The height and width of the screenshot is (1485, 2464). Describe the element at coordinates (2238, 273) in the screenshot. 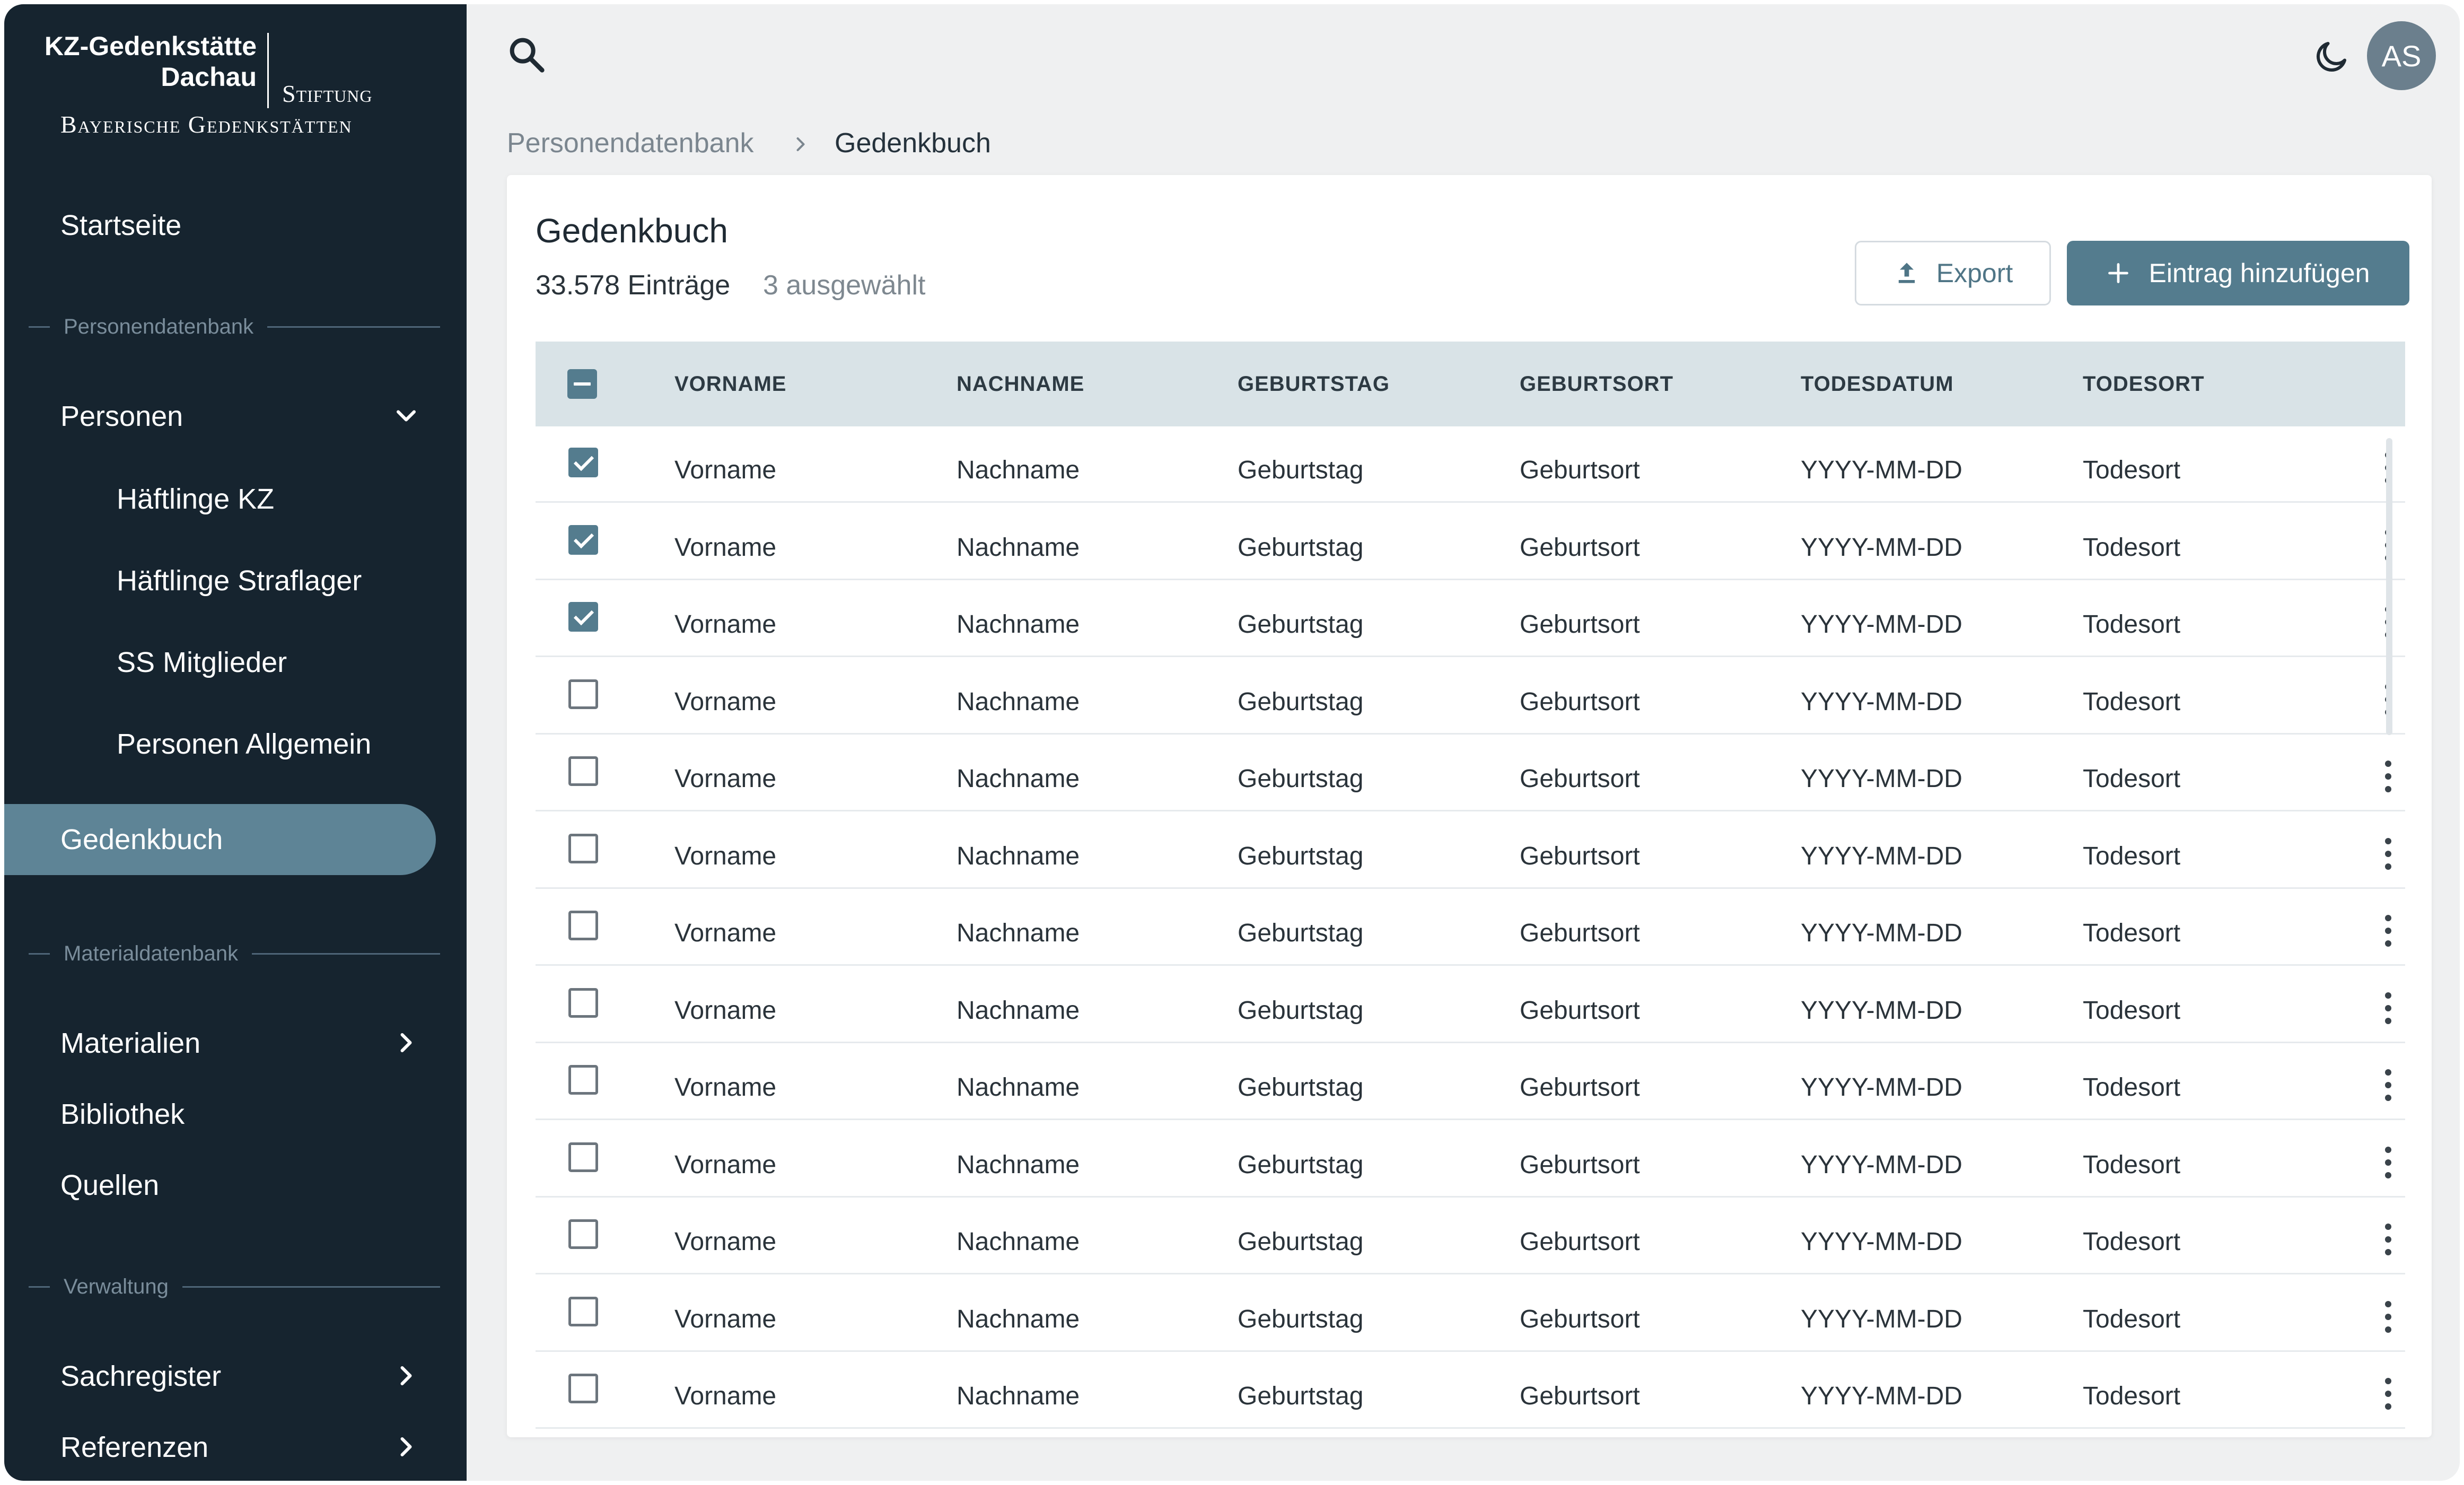

I see `add-entry-button: Eintrag hinzufügen` at that location.